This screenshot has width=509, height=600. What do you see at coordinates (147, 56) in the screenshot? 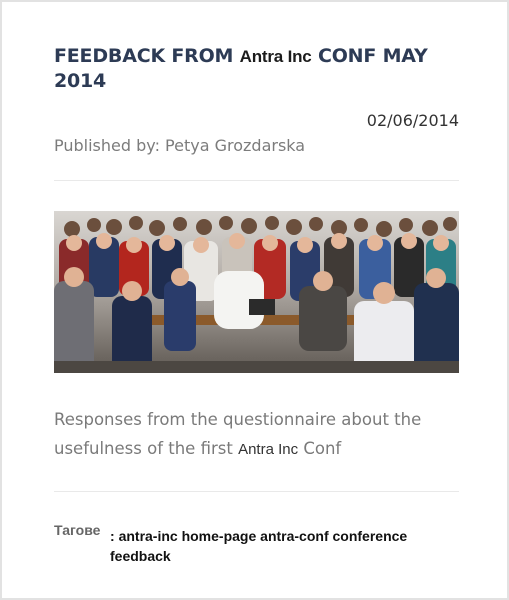
I see `title-text-start: FEEDBACK FROM` at bounding box center [147, 56].